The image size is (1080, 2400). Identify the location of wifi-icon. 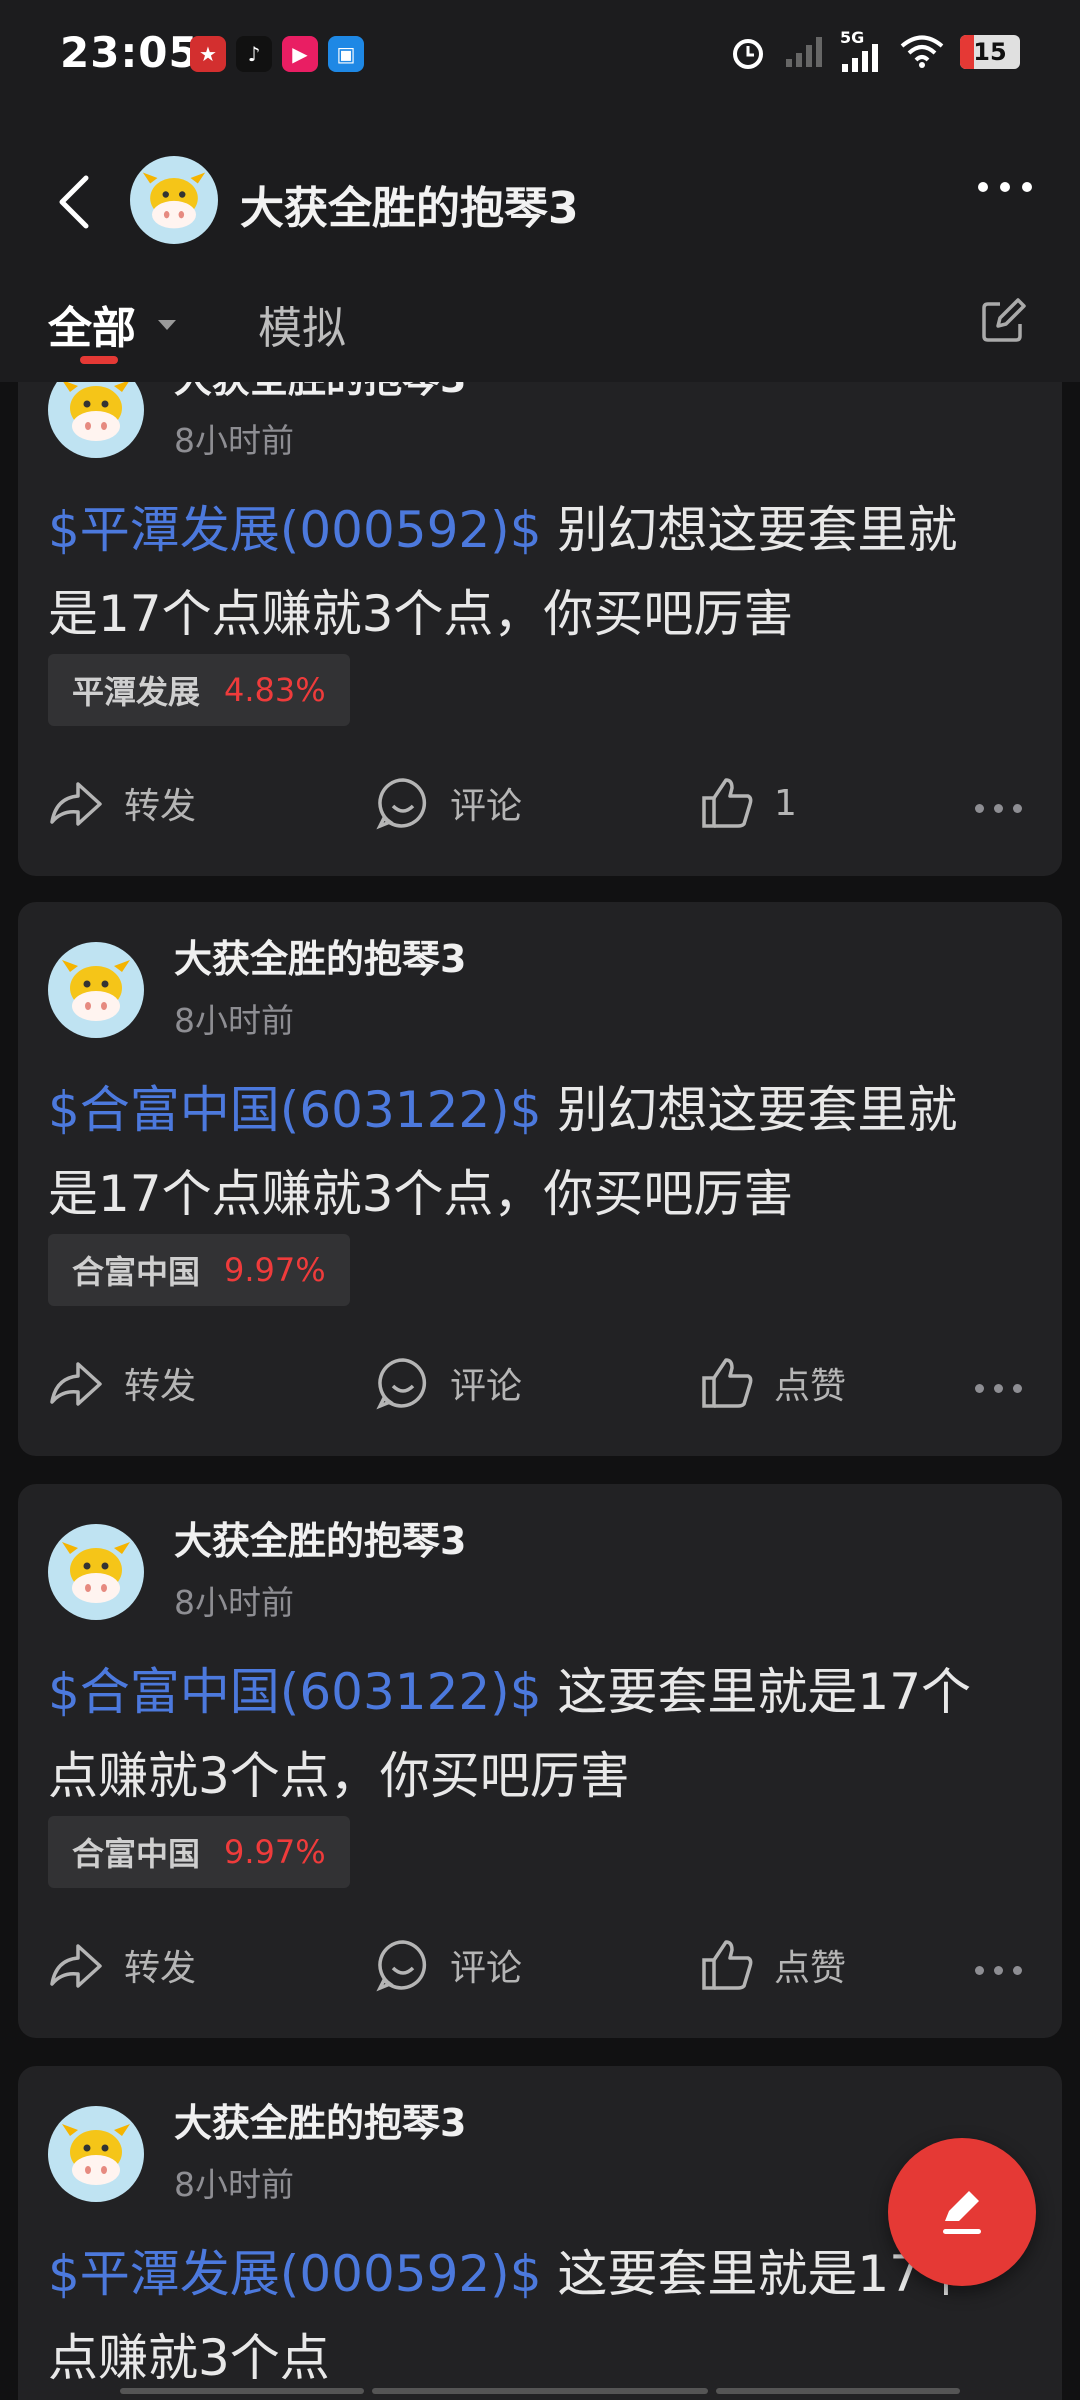
(922, 51).